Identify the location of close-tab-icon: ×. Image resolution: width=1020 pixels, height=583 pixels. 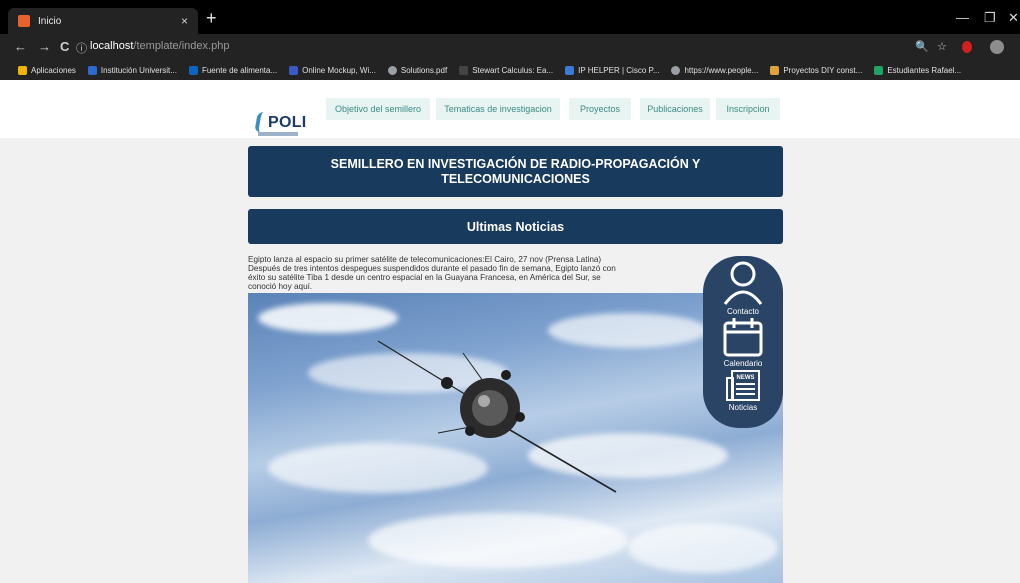
(184, 21).